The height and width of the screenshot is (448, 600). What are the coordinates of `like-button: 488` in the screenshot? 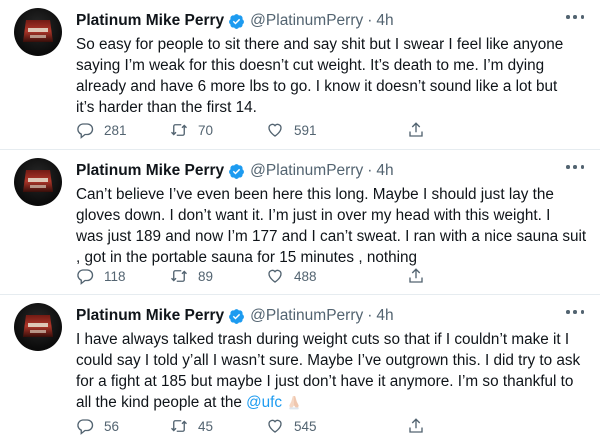 It's located at (291, 276).